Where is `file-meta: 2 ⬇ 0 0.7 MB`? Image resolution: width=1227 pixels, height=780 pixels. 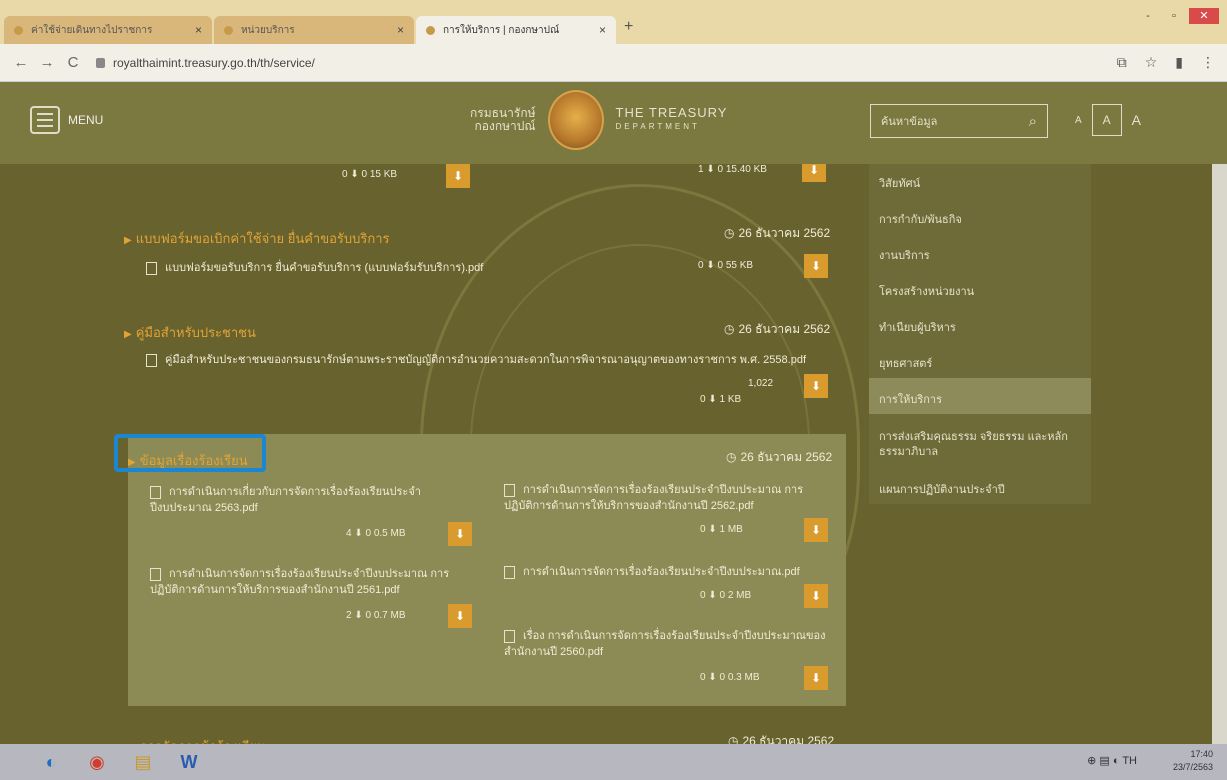 file-meta: 2 ⬇ 0 0.7 MB is located at coordinates (376, 615).